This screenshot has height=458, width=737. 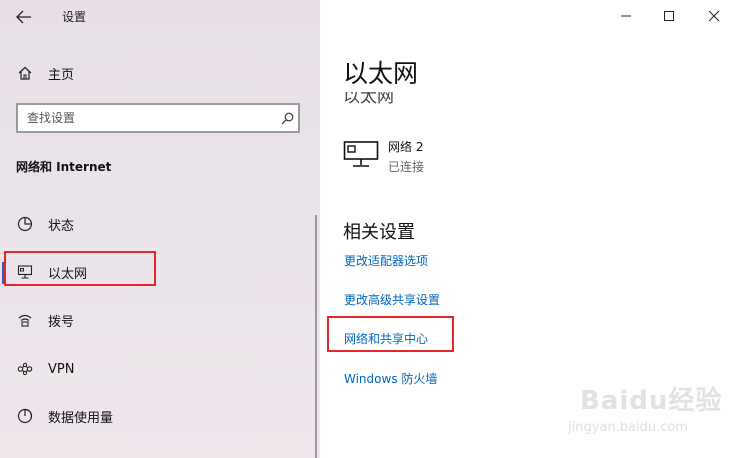 I want to click on sidebar-item-data-usage: 数据使用量, so click(x=160, y=416).